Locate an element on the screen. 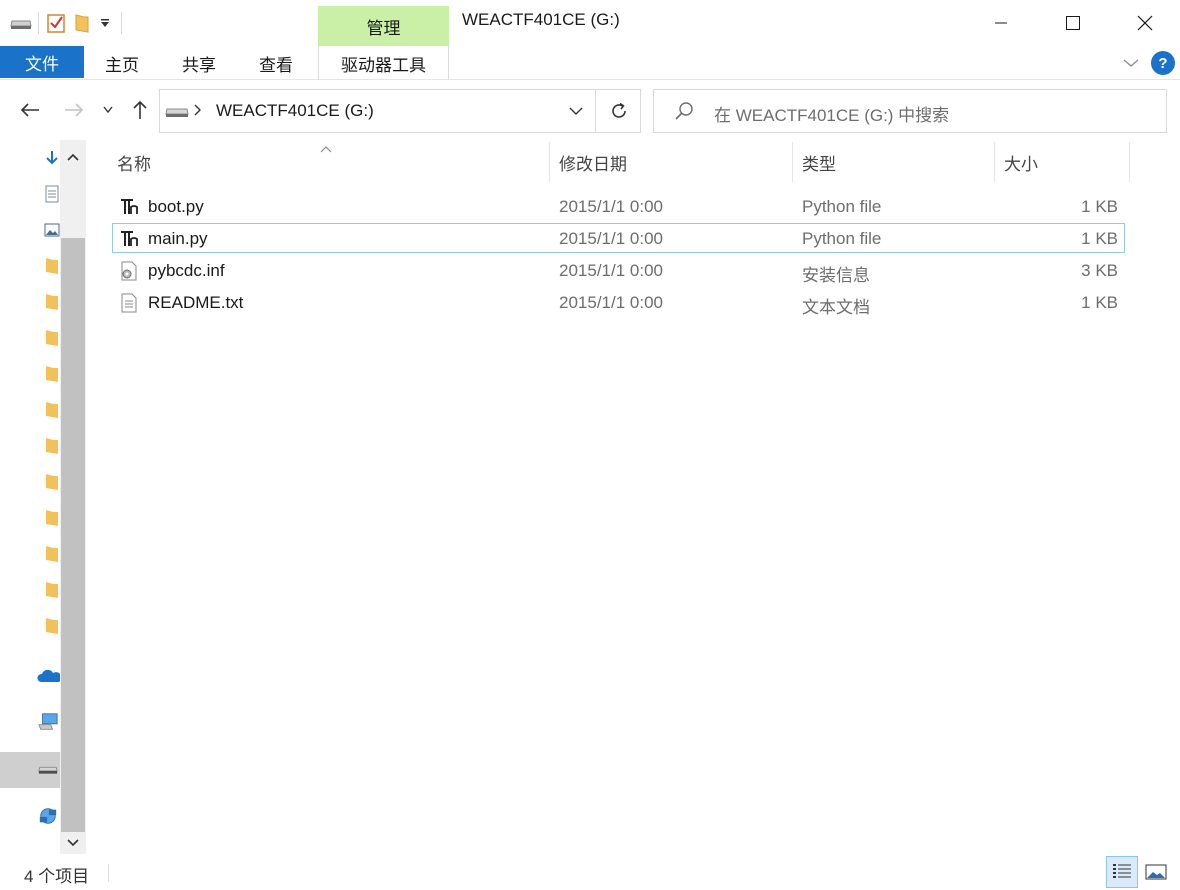 The width and height of the screenshot is (1180, 890). this-pc-icon is located at coordinates (48, 722).